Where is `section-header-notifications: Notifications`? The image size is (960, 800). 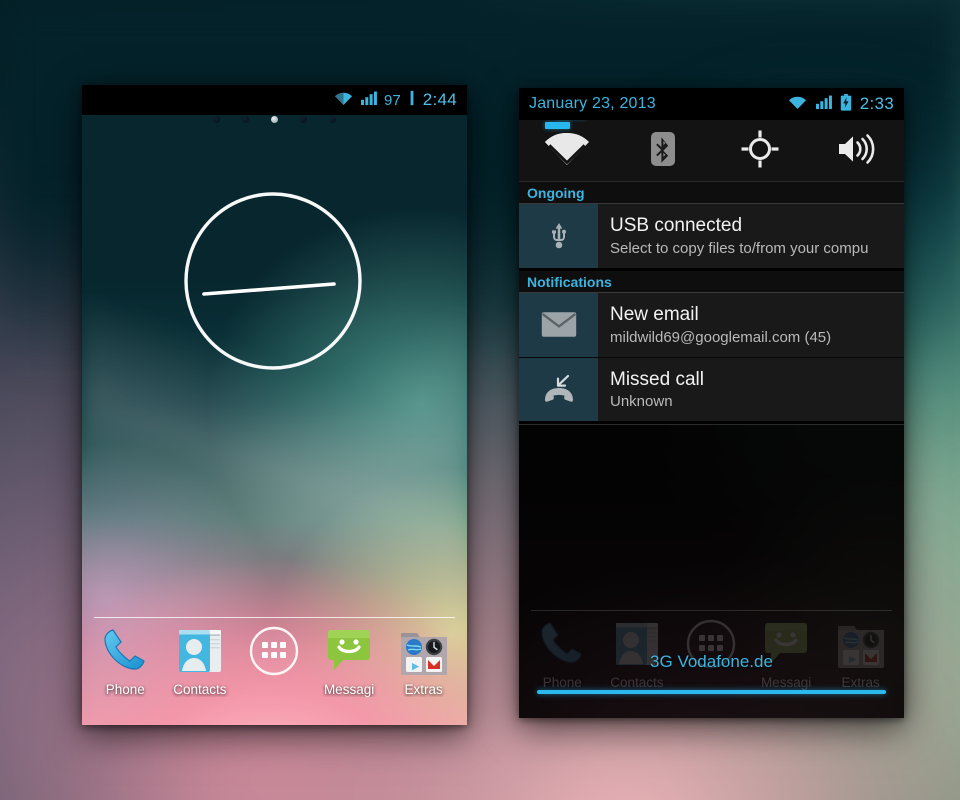
section-header-notifications: Notifications is located at coordinates (711, 281).